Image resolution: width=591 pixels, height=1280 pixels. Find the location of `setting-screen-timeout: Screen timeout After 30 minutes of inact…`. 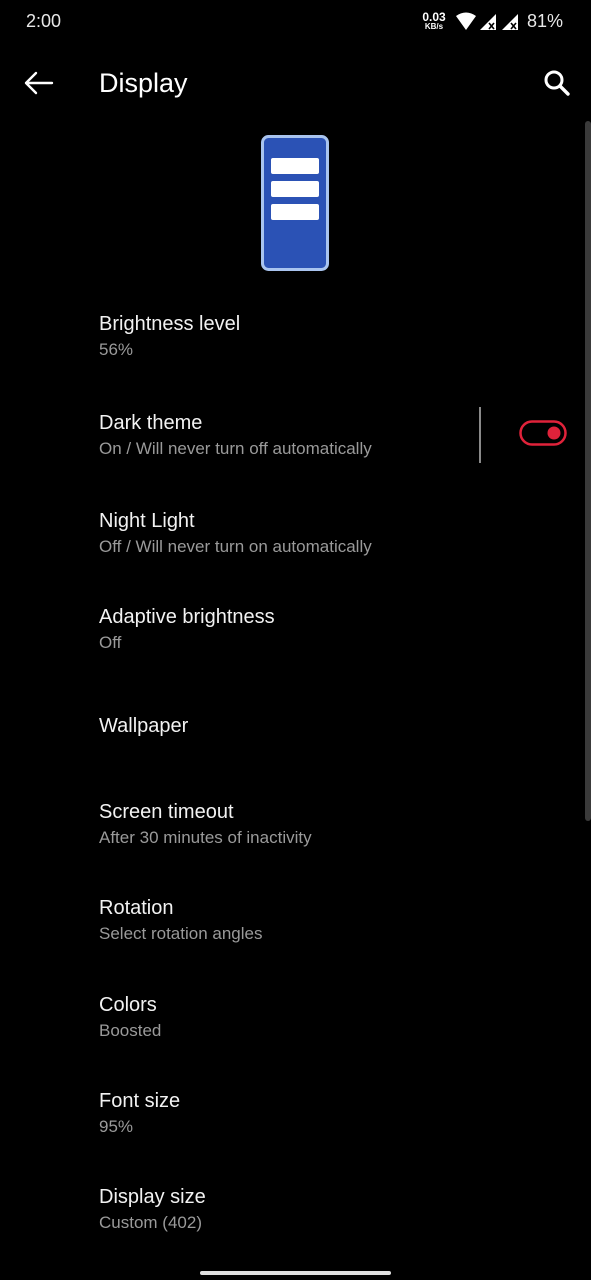

setting-screen-timeout: Screen timeout After 30 minutes of inact… is located at coordinates (205, 824).